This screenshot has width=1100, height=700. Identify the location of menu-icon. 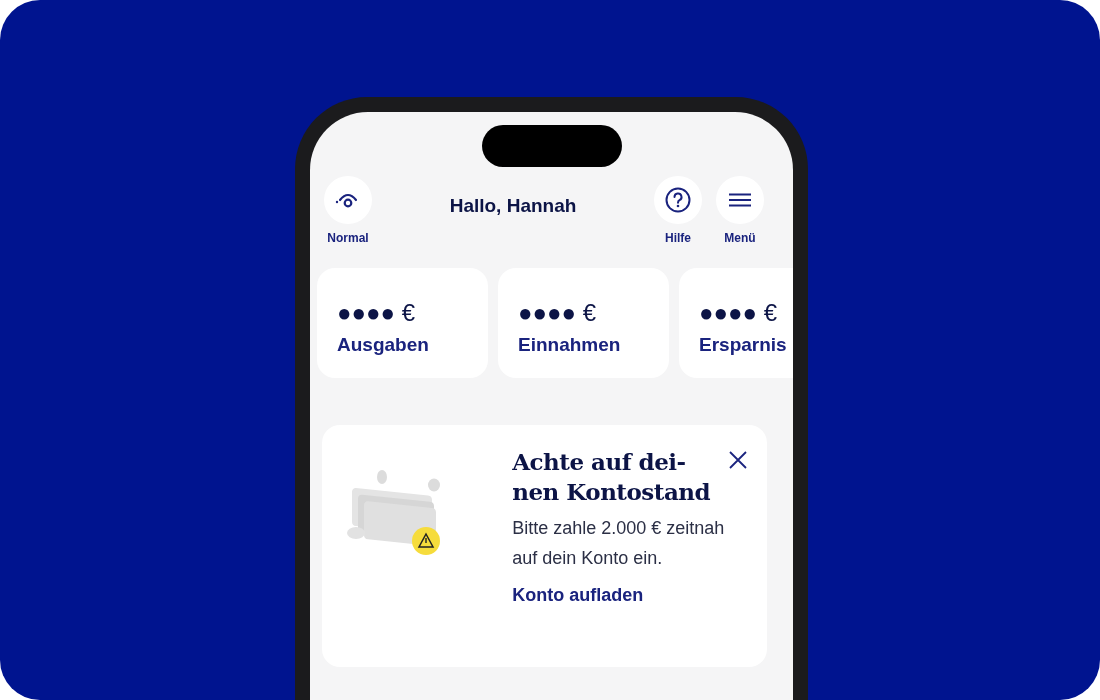
(740, 200).